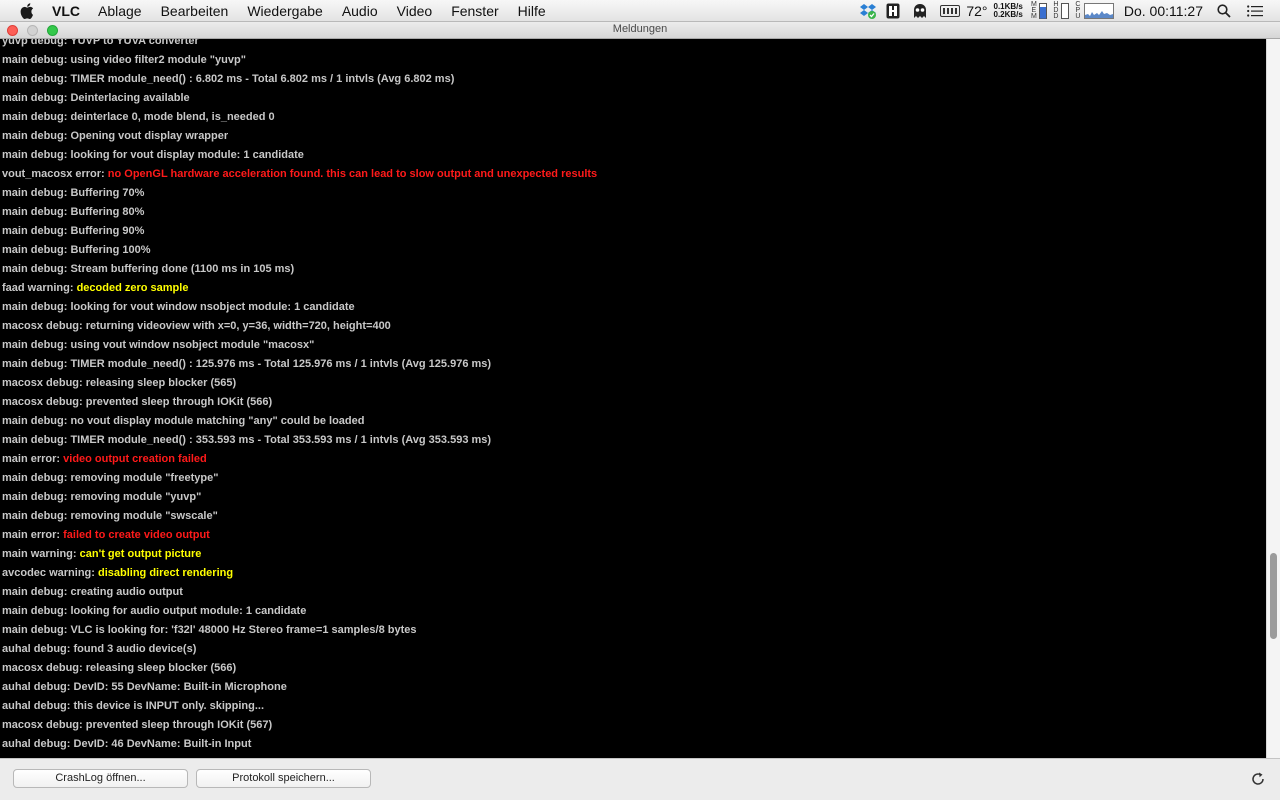 The height and width of the screenshot is (800, 1280). Describe the element at coordinates (158, 60) in the screenshot. I see `log-line-message: using video filter2 module "yuvp"` at that location.